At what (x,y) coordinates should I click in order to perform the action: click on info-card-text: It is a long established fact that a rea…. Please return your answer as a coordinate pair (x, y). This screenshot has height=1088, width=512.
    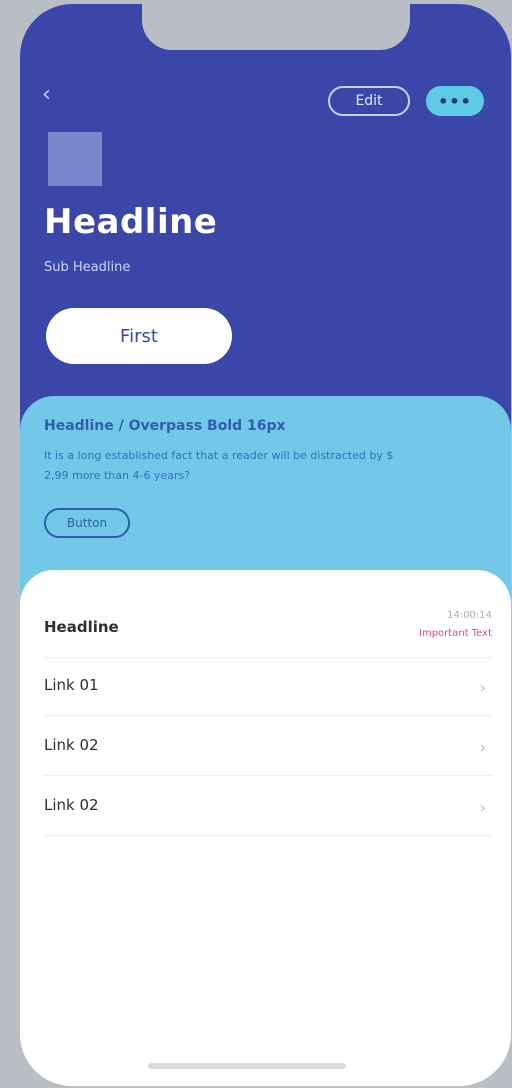
    Looking at the image, I should click on (219, 465).